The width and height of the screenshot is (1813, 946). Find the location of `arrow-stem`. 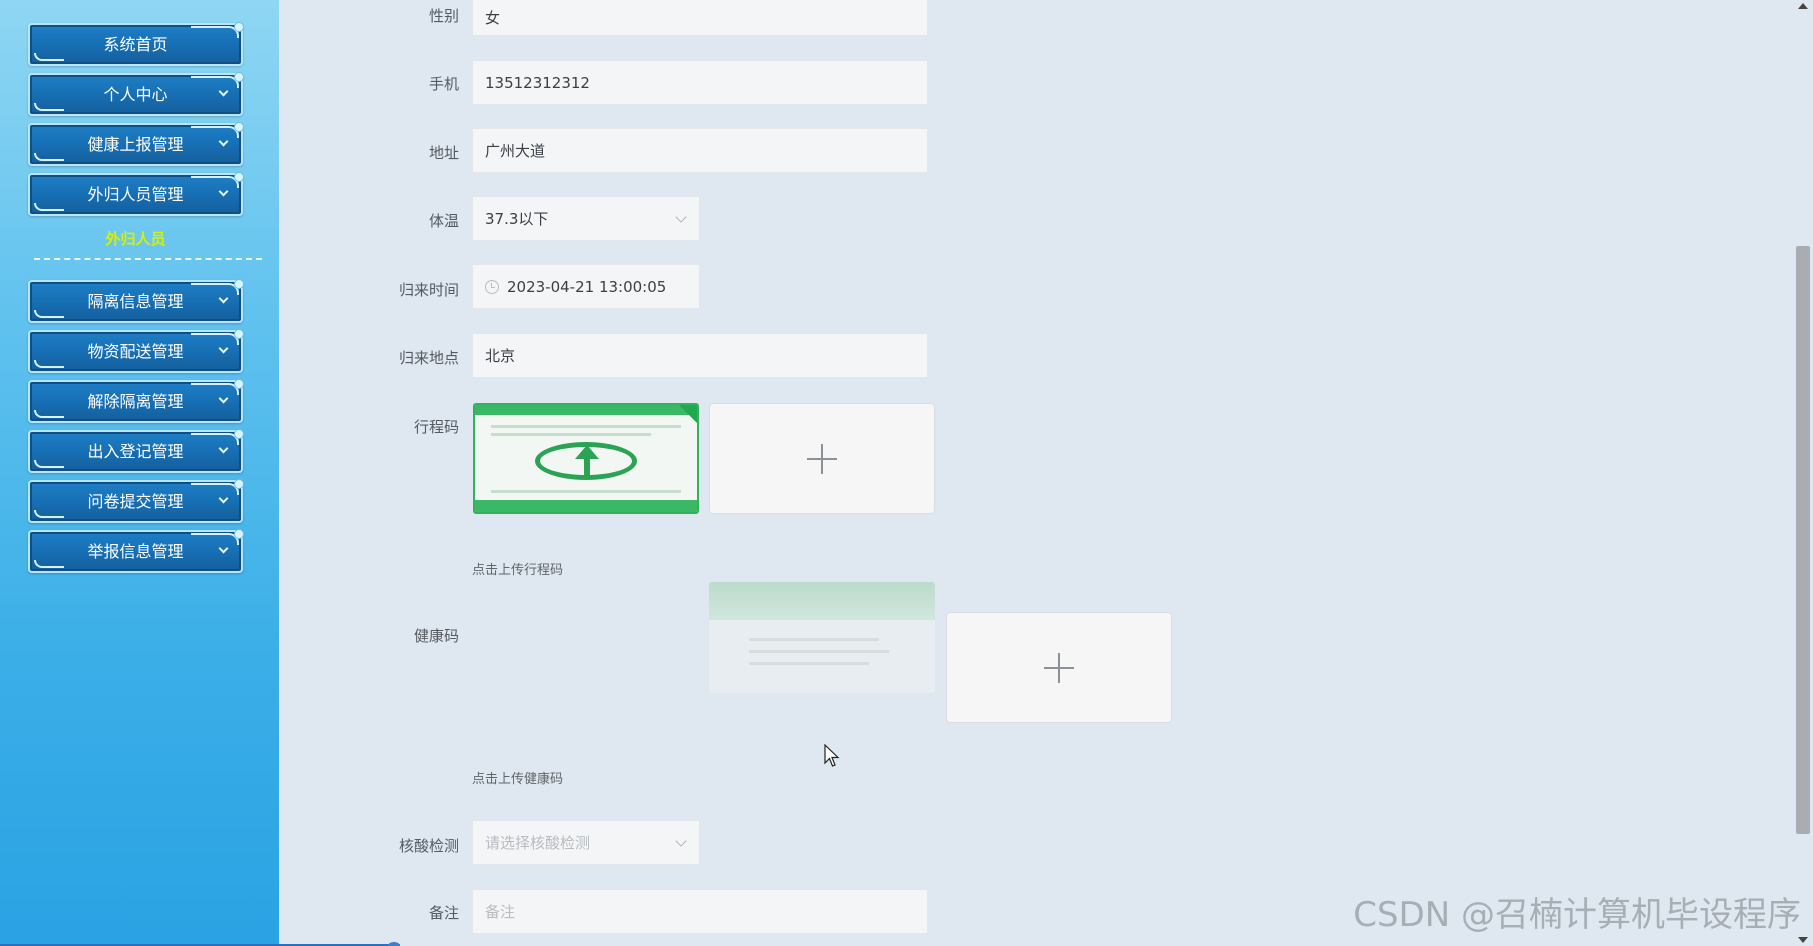

arrow-stem is located at coordinates (587, 468).